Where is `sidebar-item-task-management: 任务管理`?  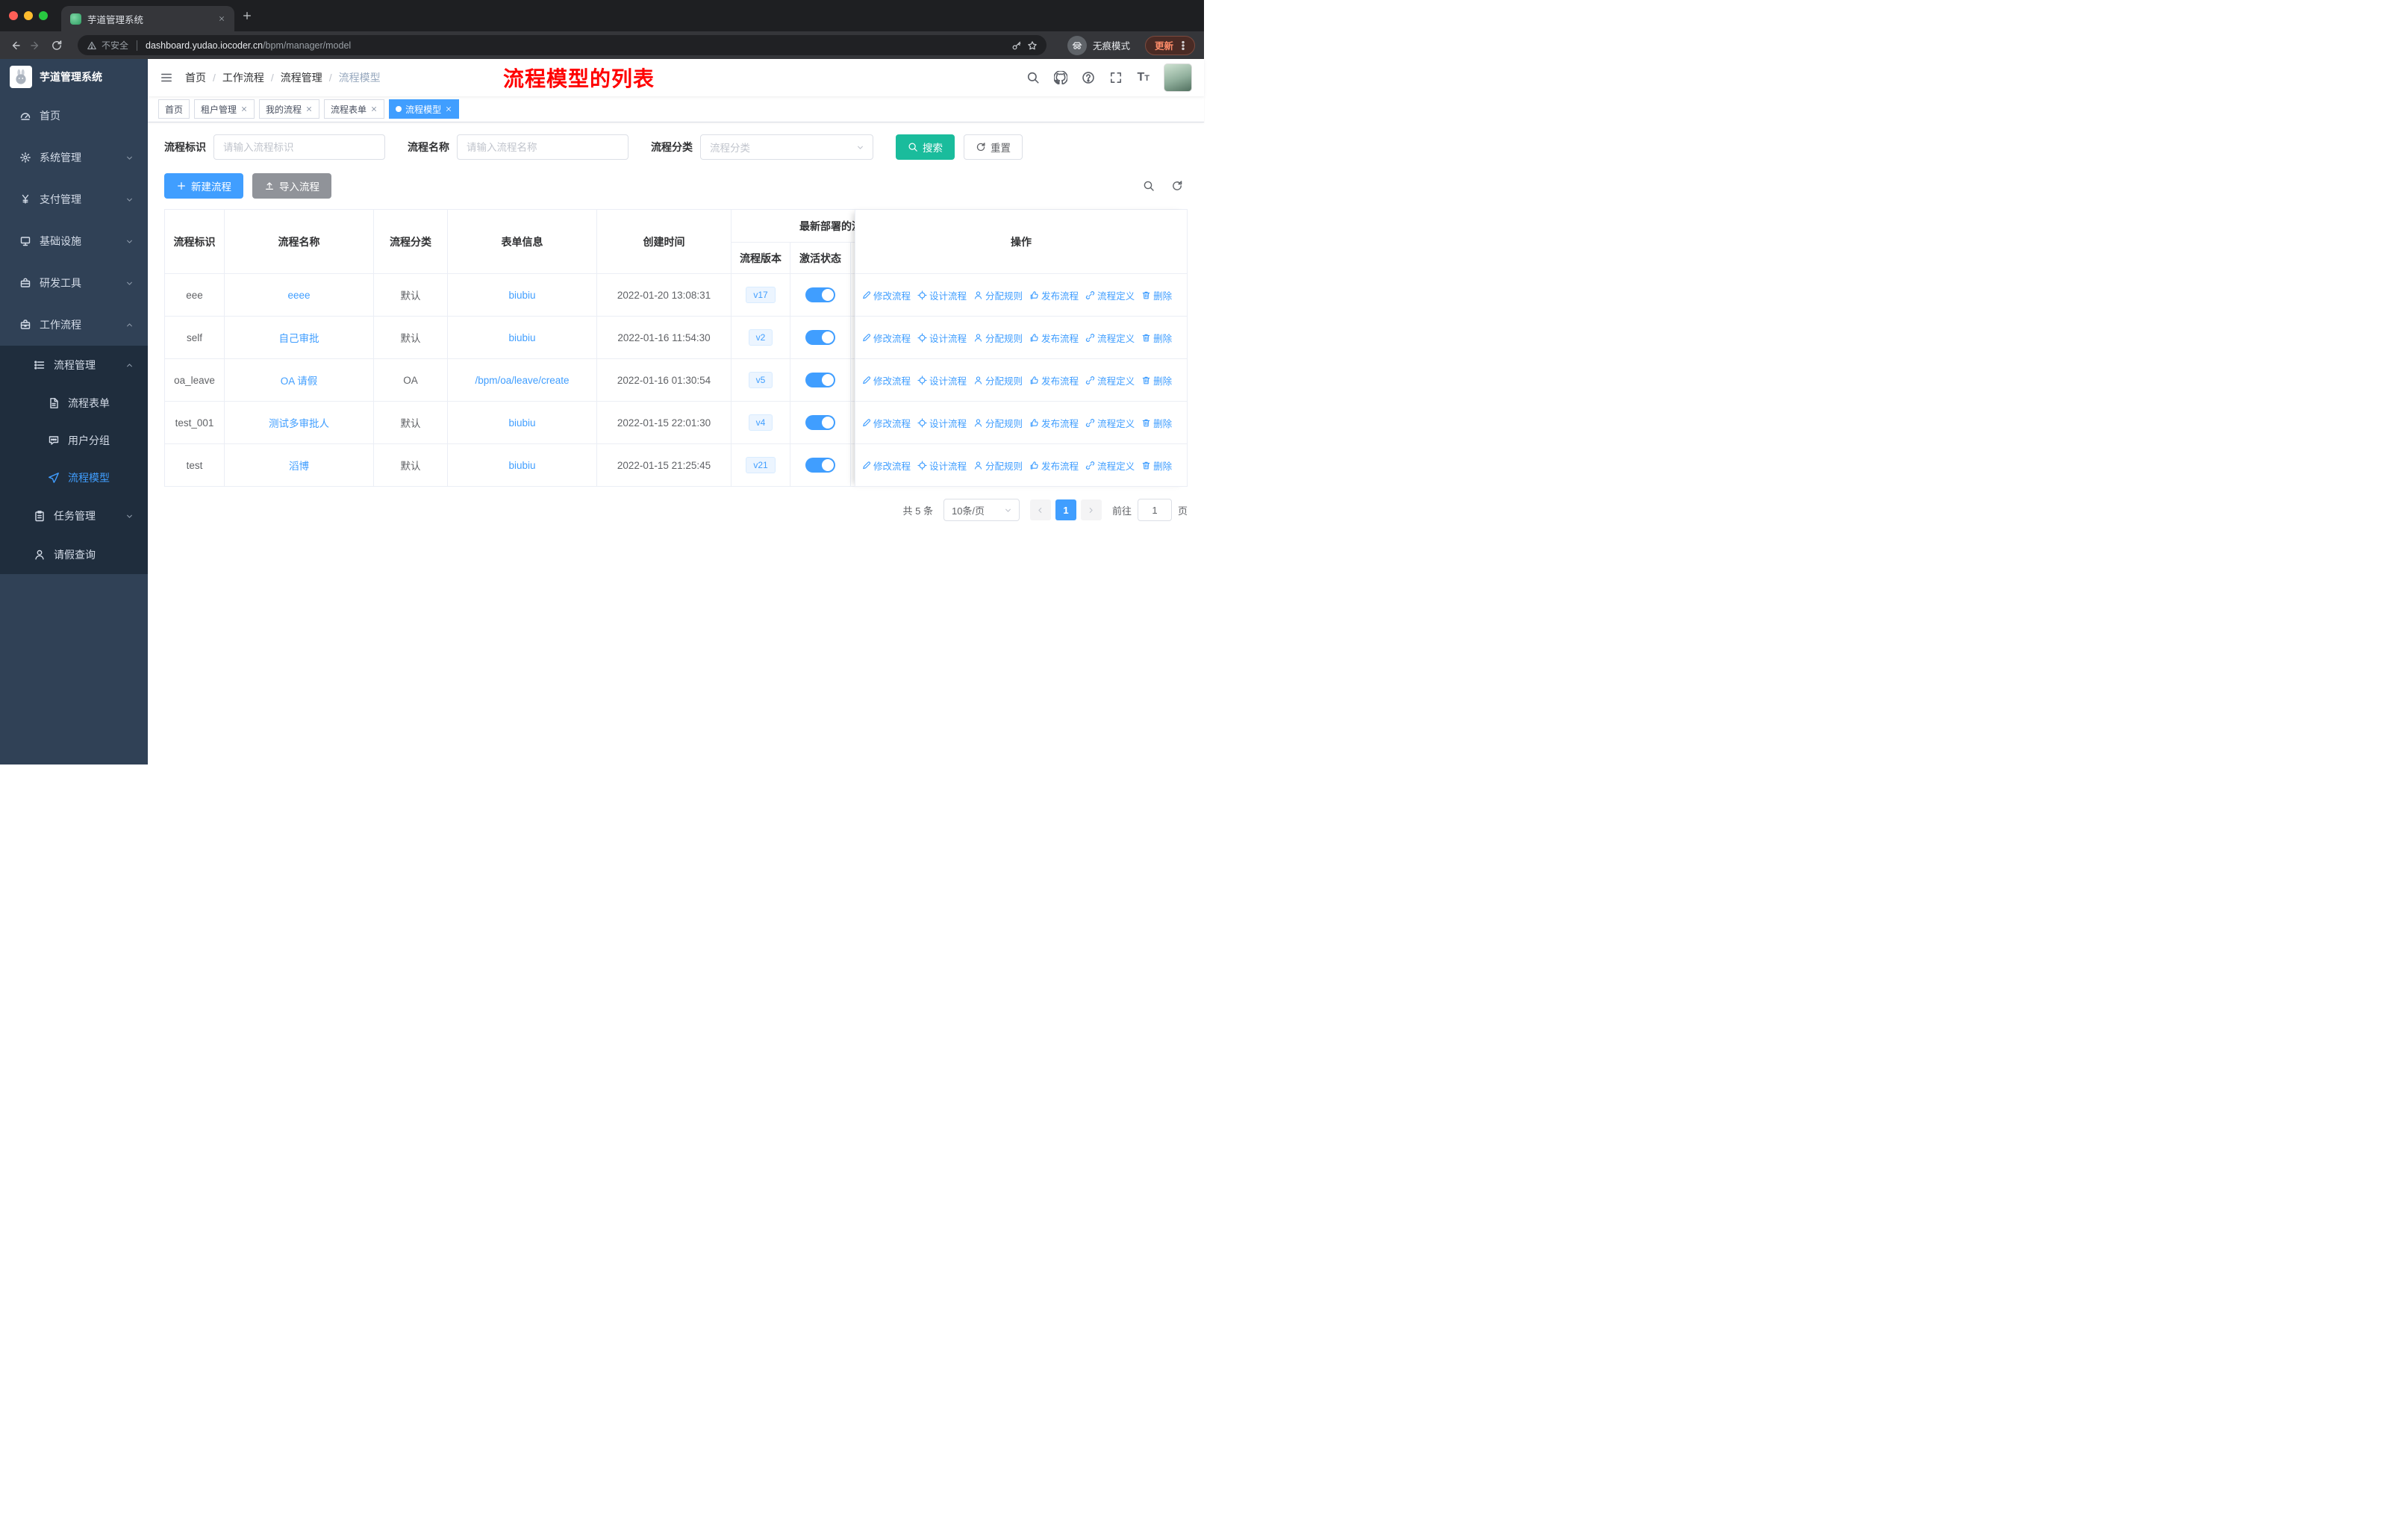
sidebar-item-task-management: 任务管理 is located at coordinates (74, 515).